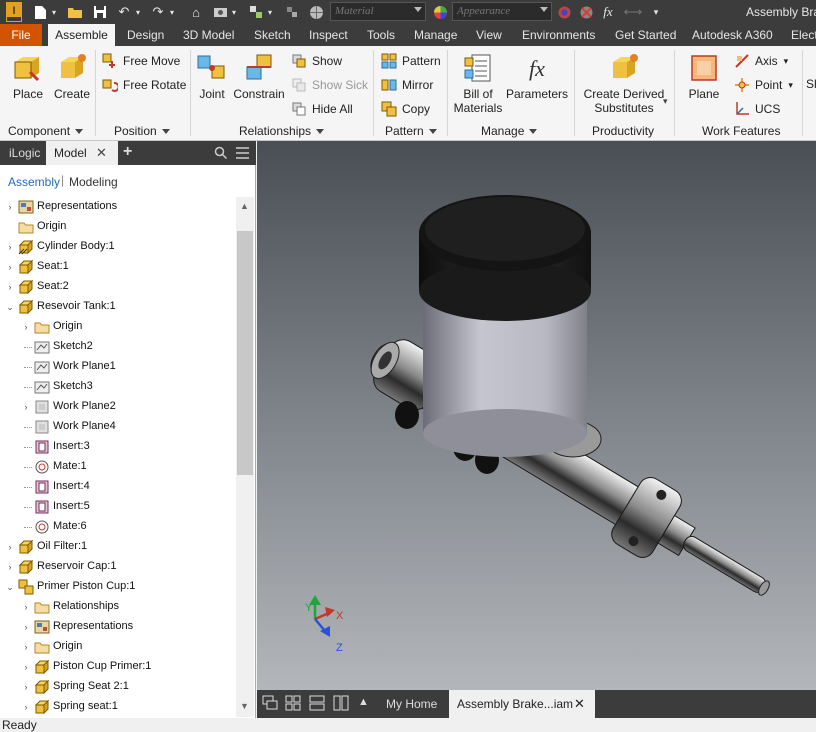 This screenshot has height=732, width=816. Describe the element at coordinates (322, 109) in the screenshot. I see `hide-all-button: Hide All` at that location.